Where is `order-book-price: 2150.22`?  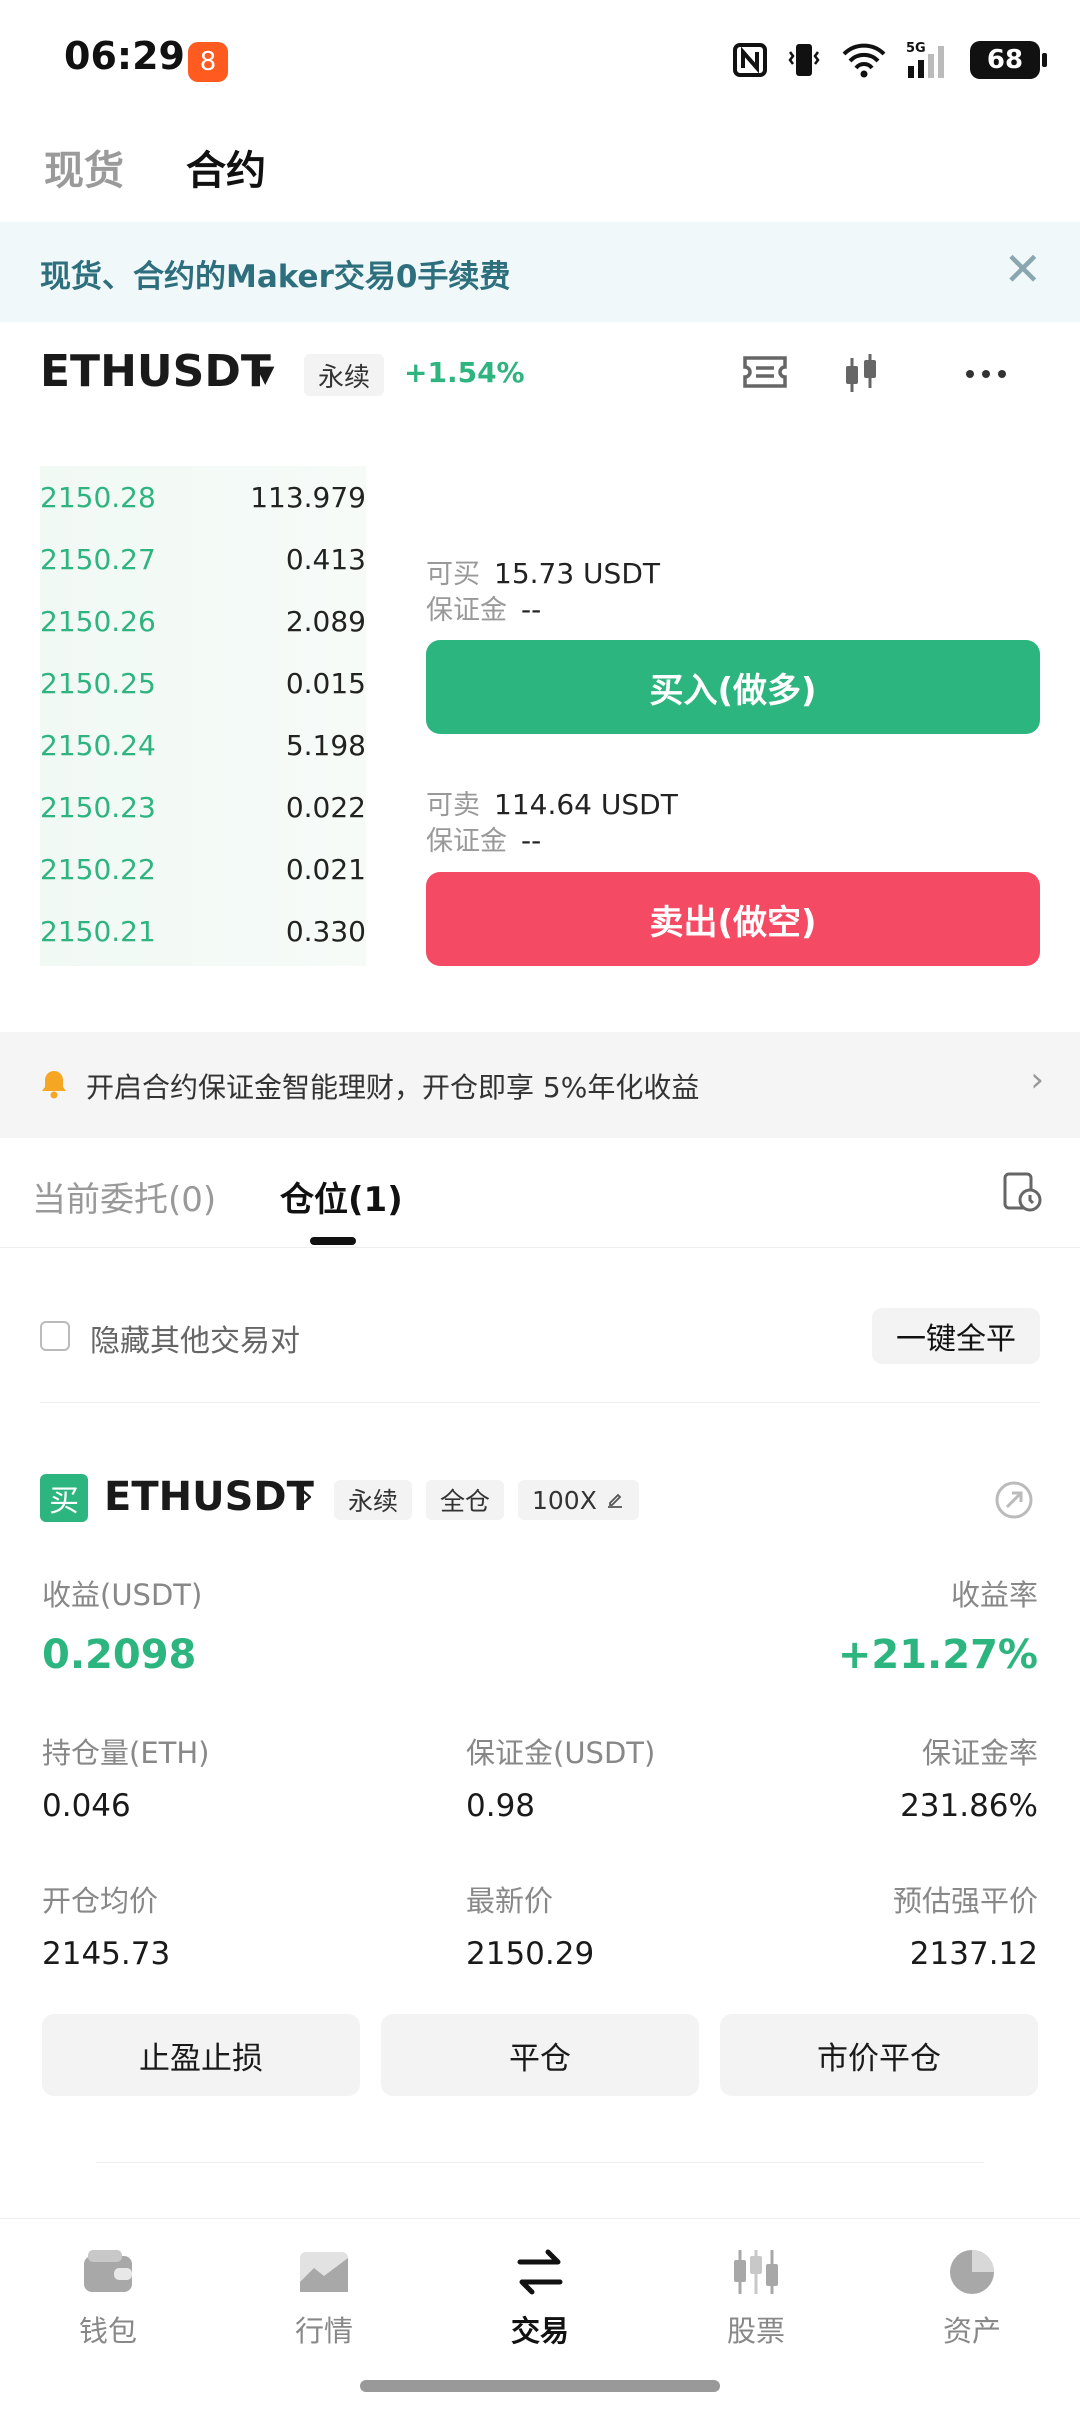 order-book-price: 2150.22 is located at coordinates (98, 869).